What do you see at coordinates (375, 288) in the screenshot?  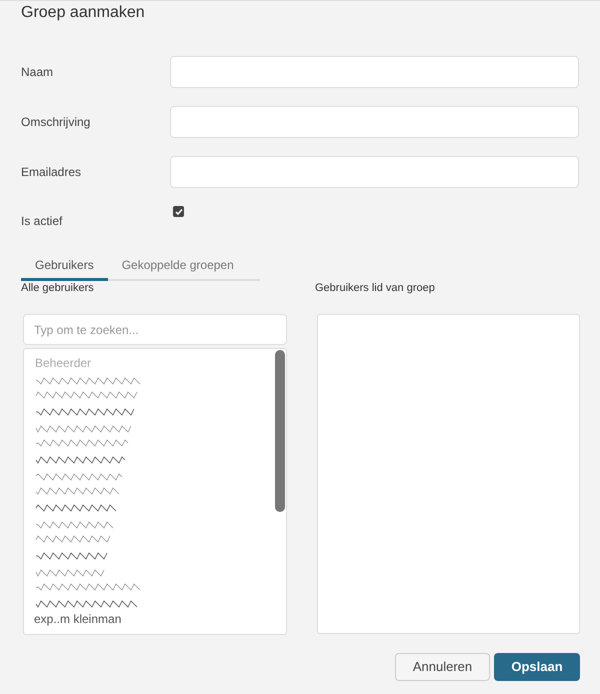 I see `section-heading: Gebruikers lid van groep` at bounding box center [375, 288].